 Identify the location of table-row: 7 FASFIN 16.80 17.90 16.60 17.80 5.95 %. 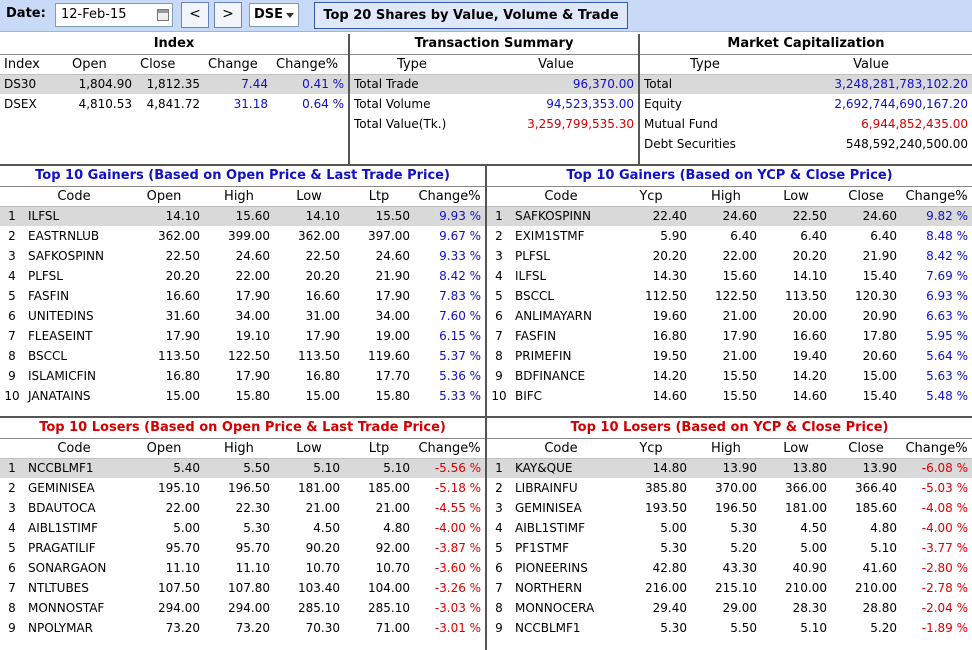
(729, 336).